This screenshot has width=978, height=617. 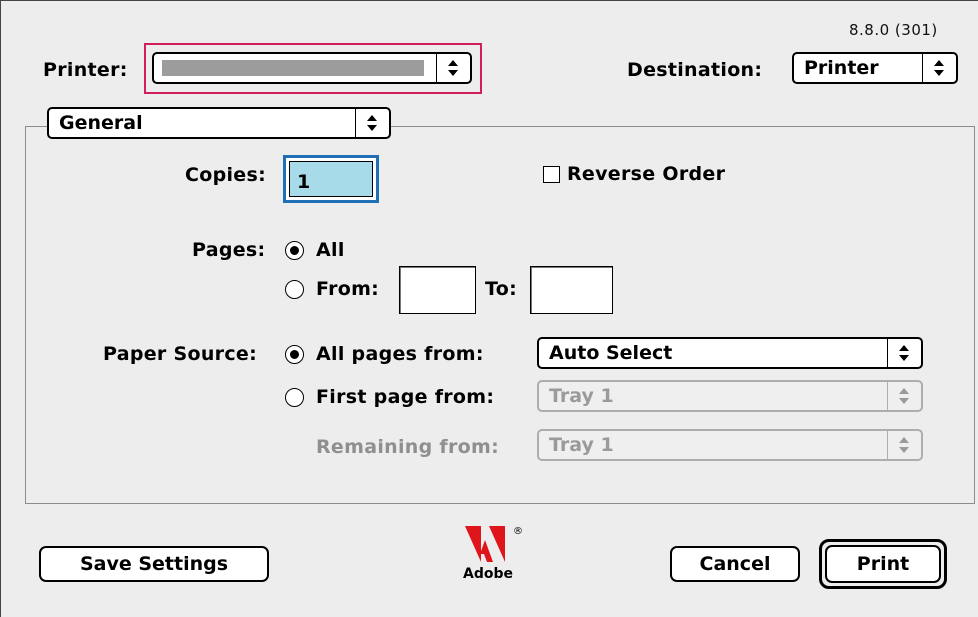 I want to click on pages-all-label: All, so click(x=330, y=250).